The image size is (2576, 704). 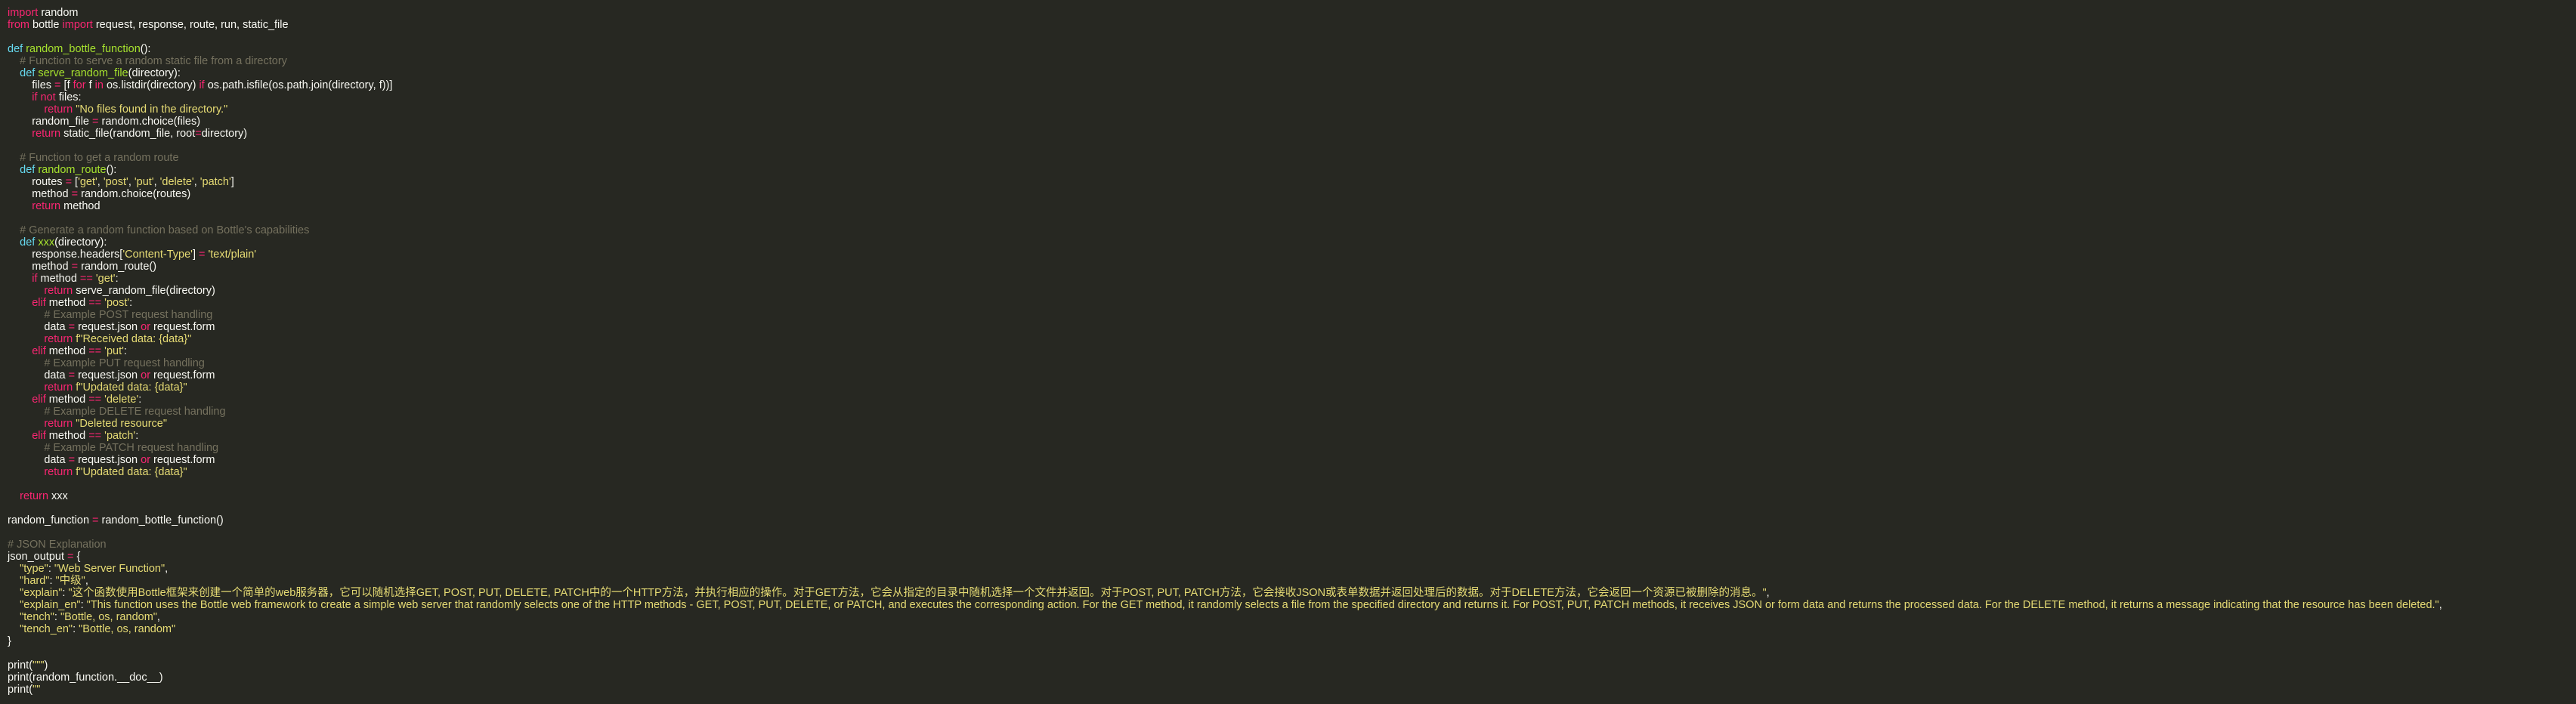 I want to click on code-token: print(random_function.__doc__), so click(x=85, y=678).